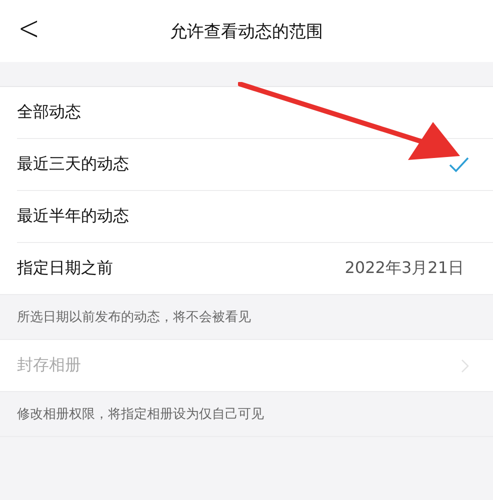 The width and height of the screenshot is (493, 500). What do you see at coordinates (243, 216) in the screenshot?
I see `option-label: 最近半年的动态` at bounding box center [243, 216].